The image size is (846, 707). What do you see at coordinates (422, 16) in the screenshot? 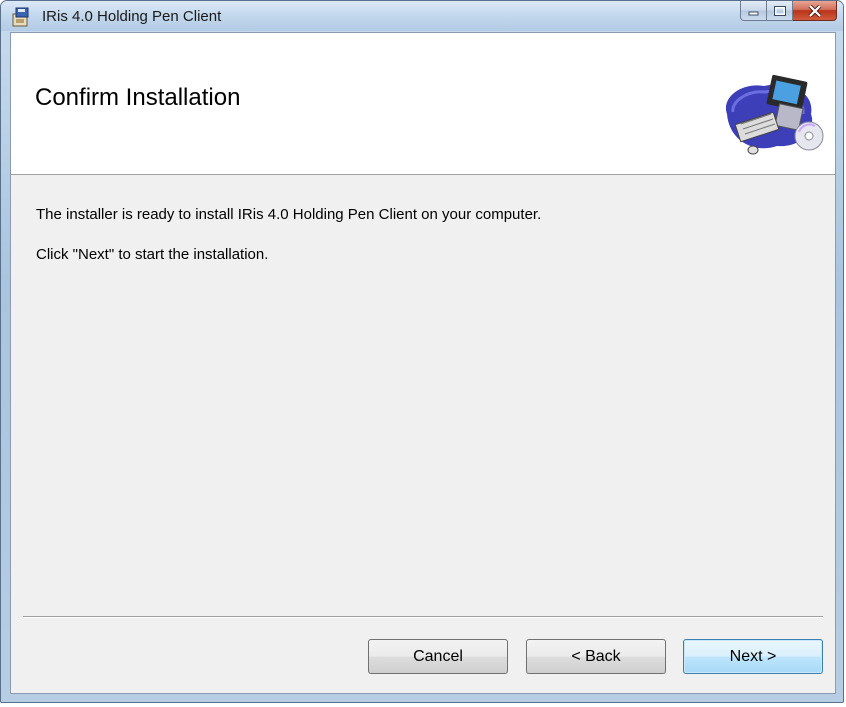
I see `title-bar: IRis 4.0 Holding Pen Client` at bounding box center [422, 16].